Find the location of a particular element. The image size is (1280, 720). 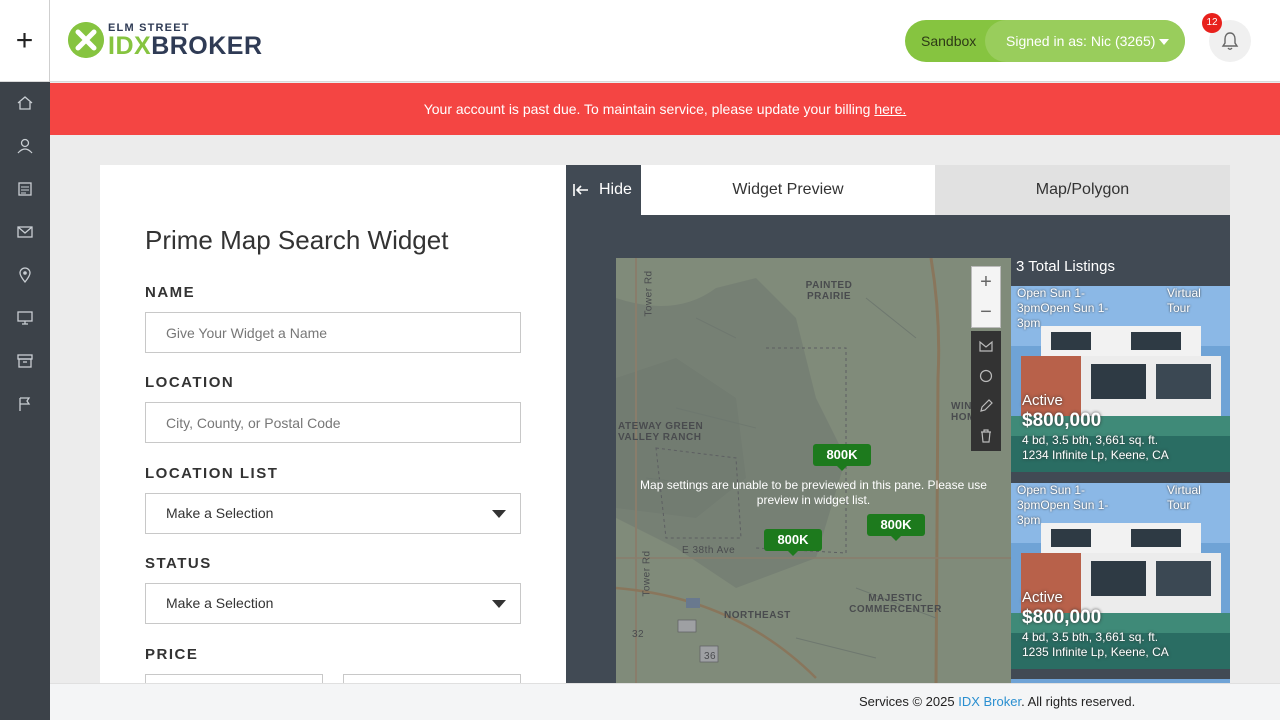

mail-icon is located at coordinates (25, 232).